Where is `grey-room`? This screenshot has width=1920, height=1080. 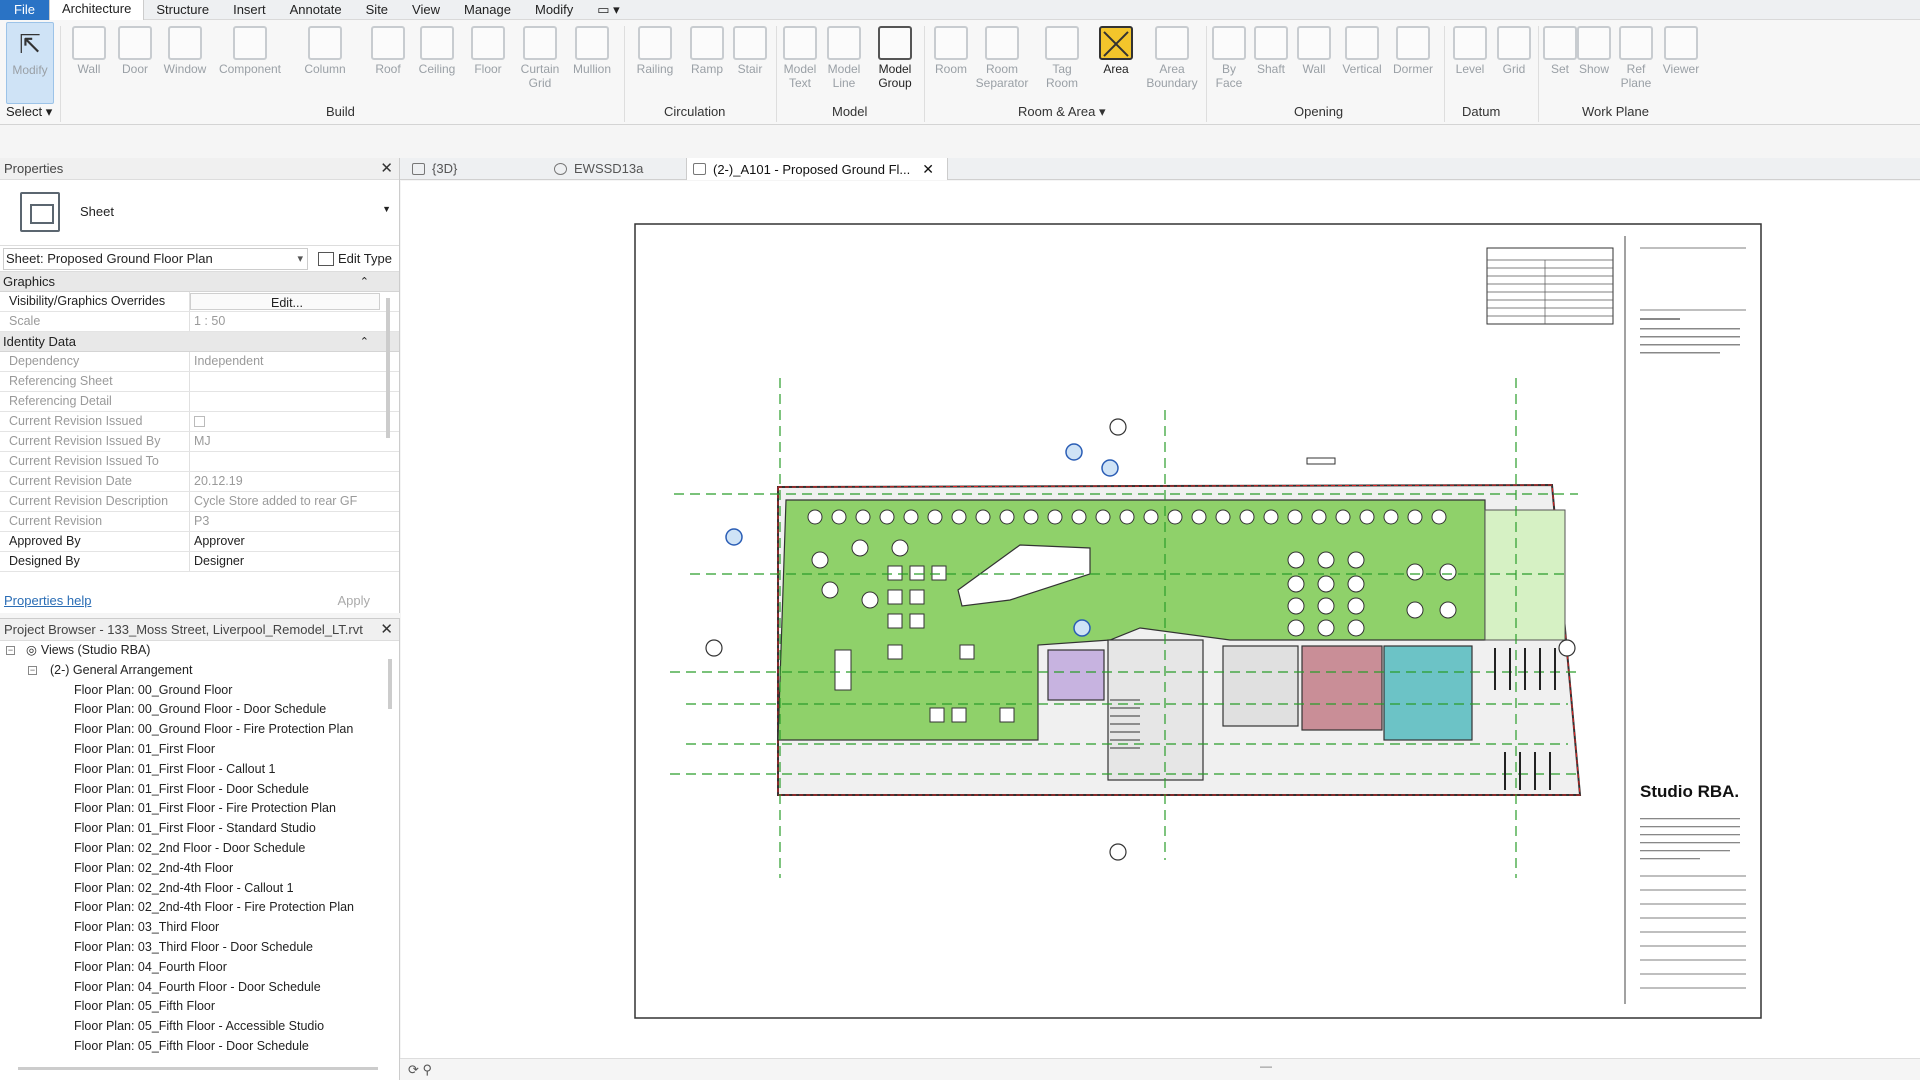
grey-room is located at coordinates (1260, 686).